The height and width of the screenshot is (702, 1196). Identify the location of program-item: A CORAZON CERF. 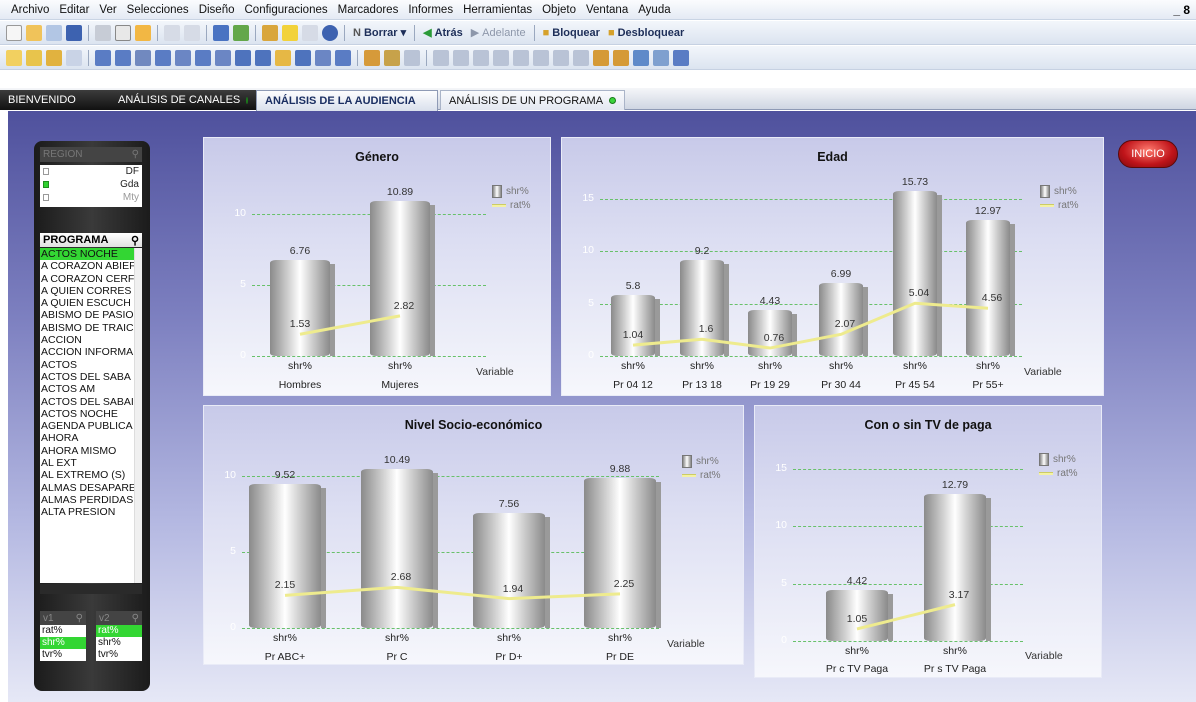
(87, 279).